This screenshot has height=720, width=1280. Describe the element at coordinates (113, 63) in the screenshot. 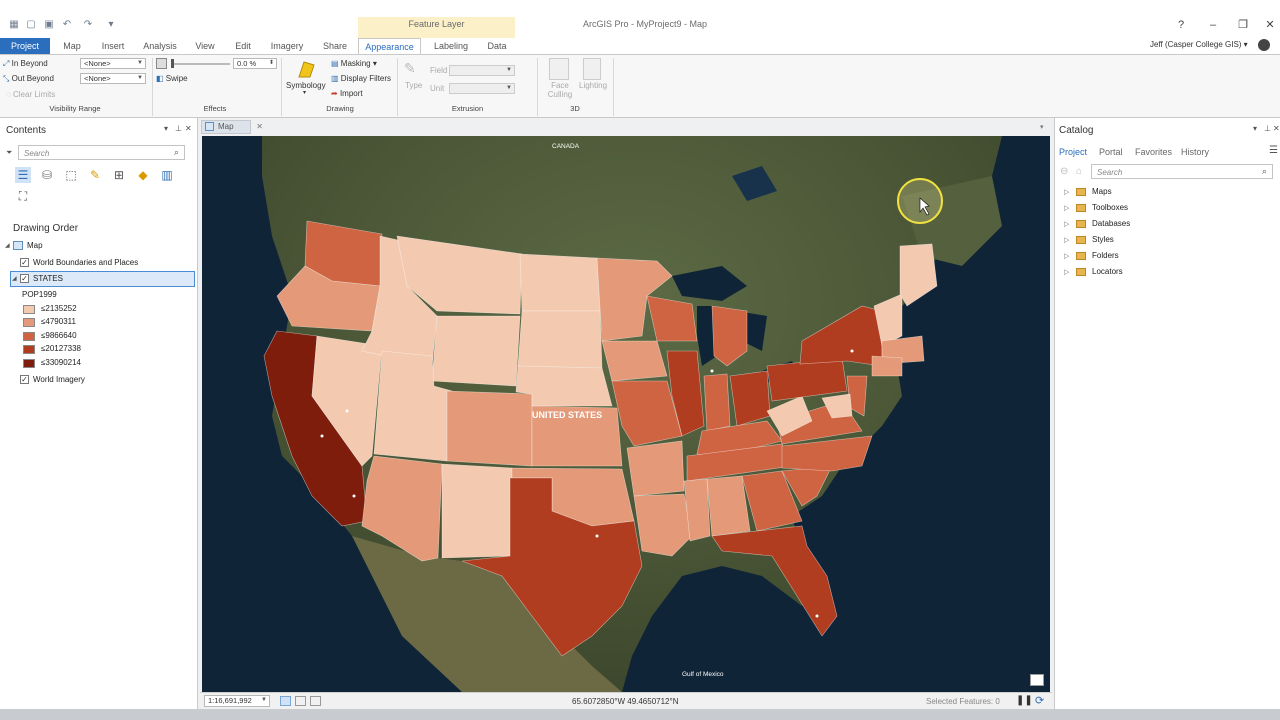

I see `in-beyond-scale-combo: <None> ▼` at that location.